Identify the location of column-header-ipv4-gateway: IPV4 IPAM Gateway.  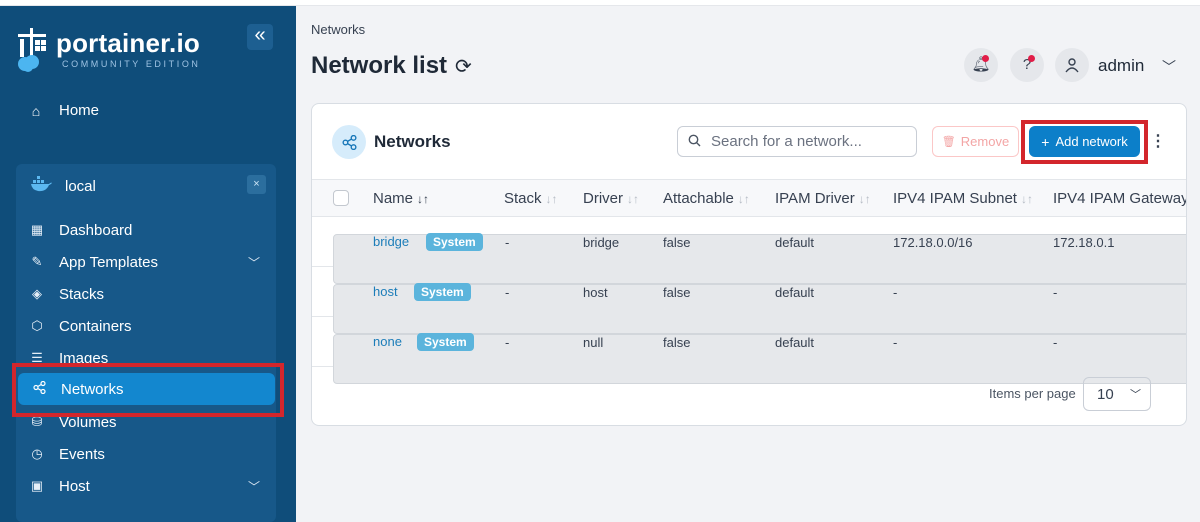
(1119, 198).